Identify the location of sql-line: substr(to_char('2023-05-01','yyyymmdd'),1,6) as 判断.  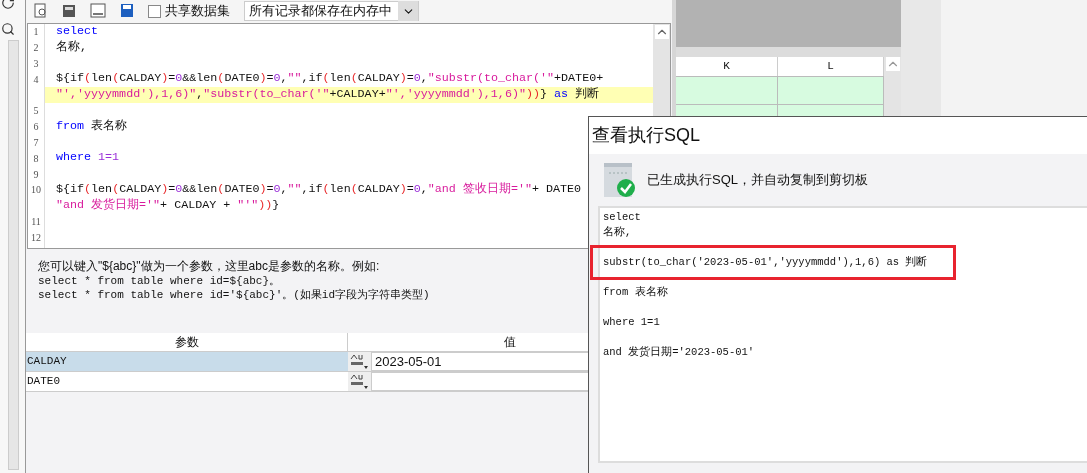
(765, 262).